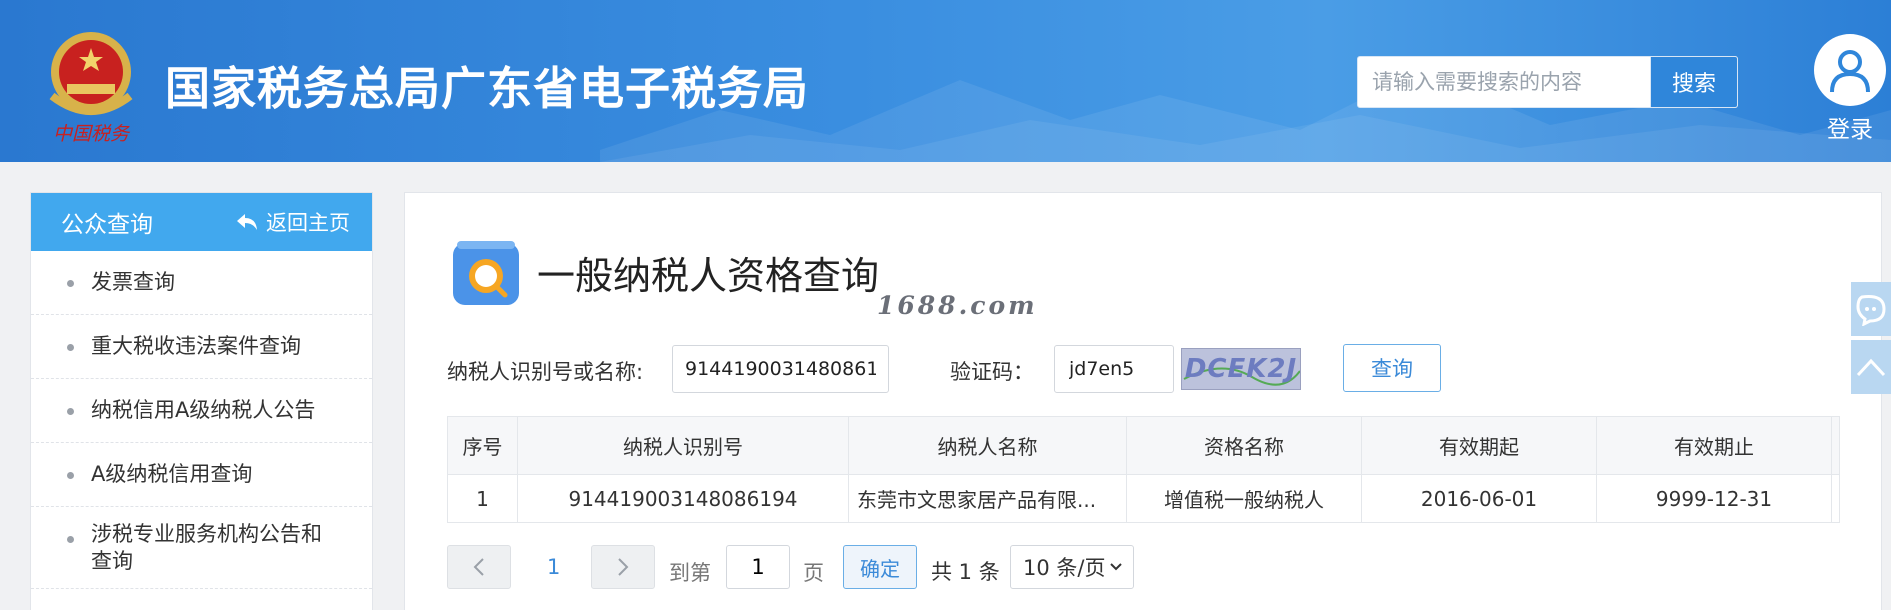 The width and height of the screenshot is (1891, 610). Describe the element at coordinates (1835, 498) in the screenshot. I see `table-cell-filler` at that location.